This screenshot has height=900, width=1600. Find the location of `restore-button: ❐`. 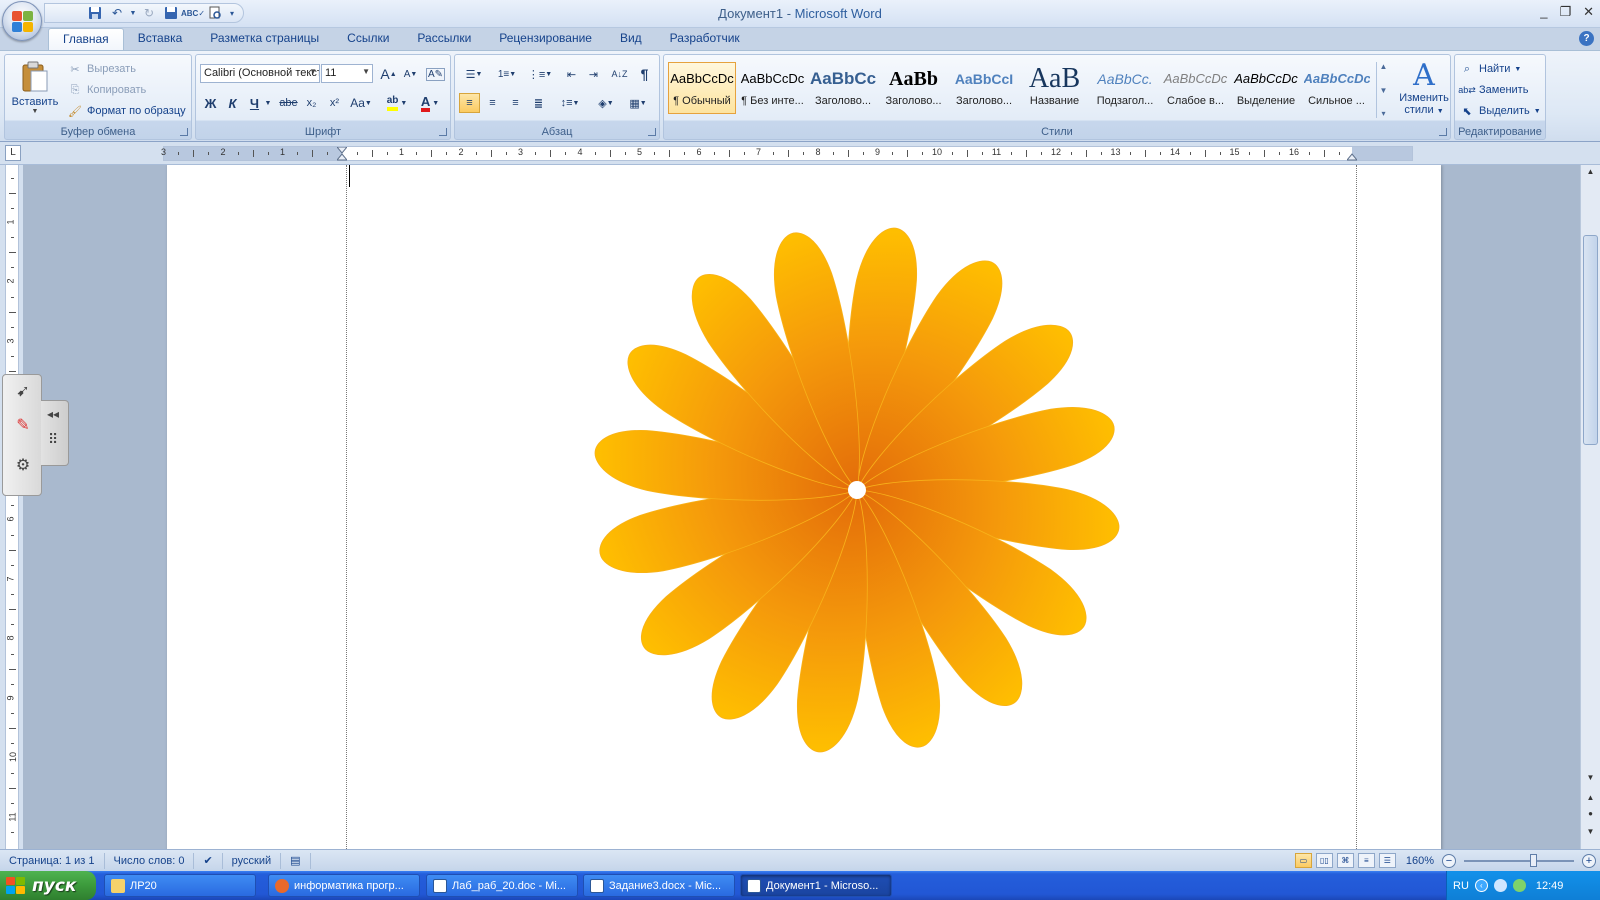

restore-button: ❐ is located at coordinates (1565, 12).